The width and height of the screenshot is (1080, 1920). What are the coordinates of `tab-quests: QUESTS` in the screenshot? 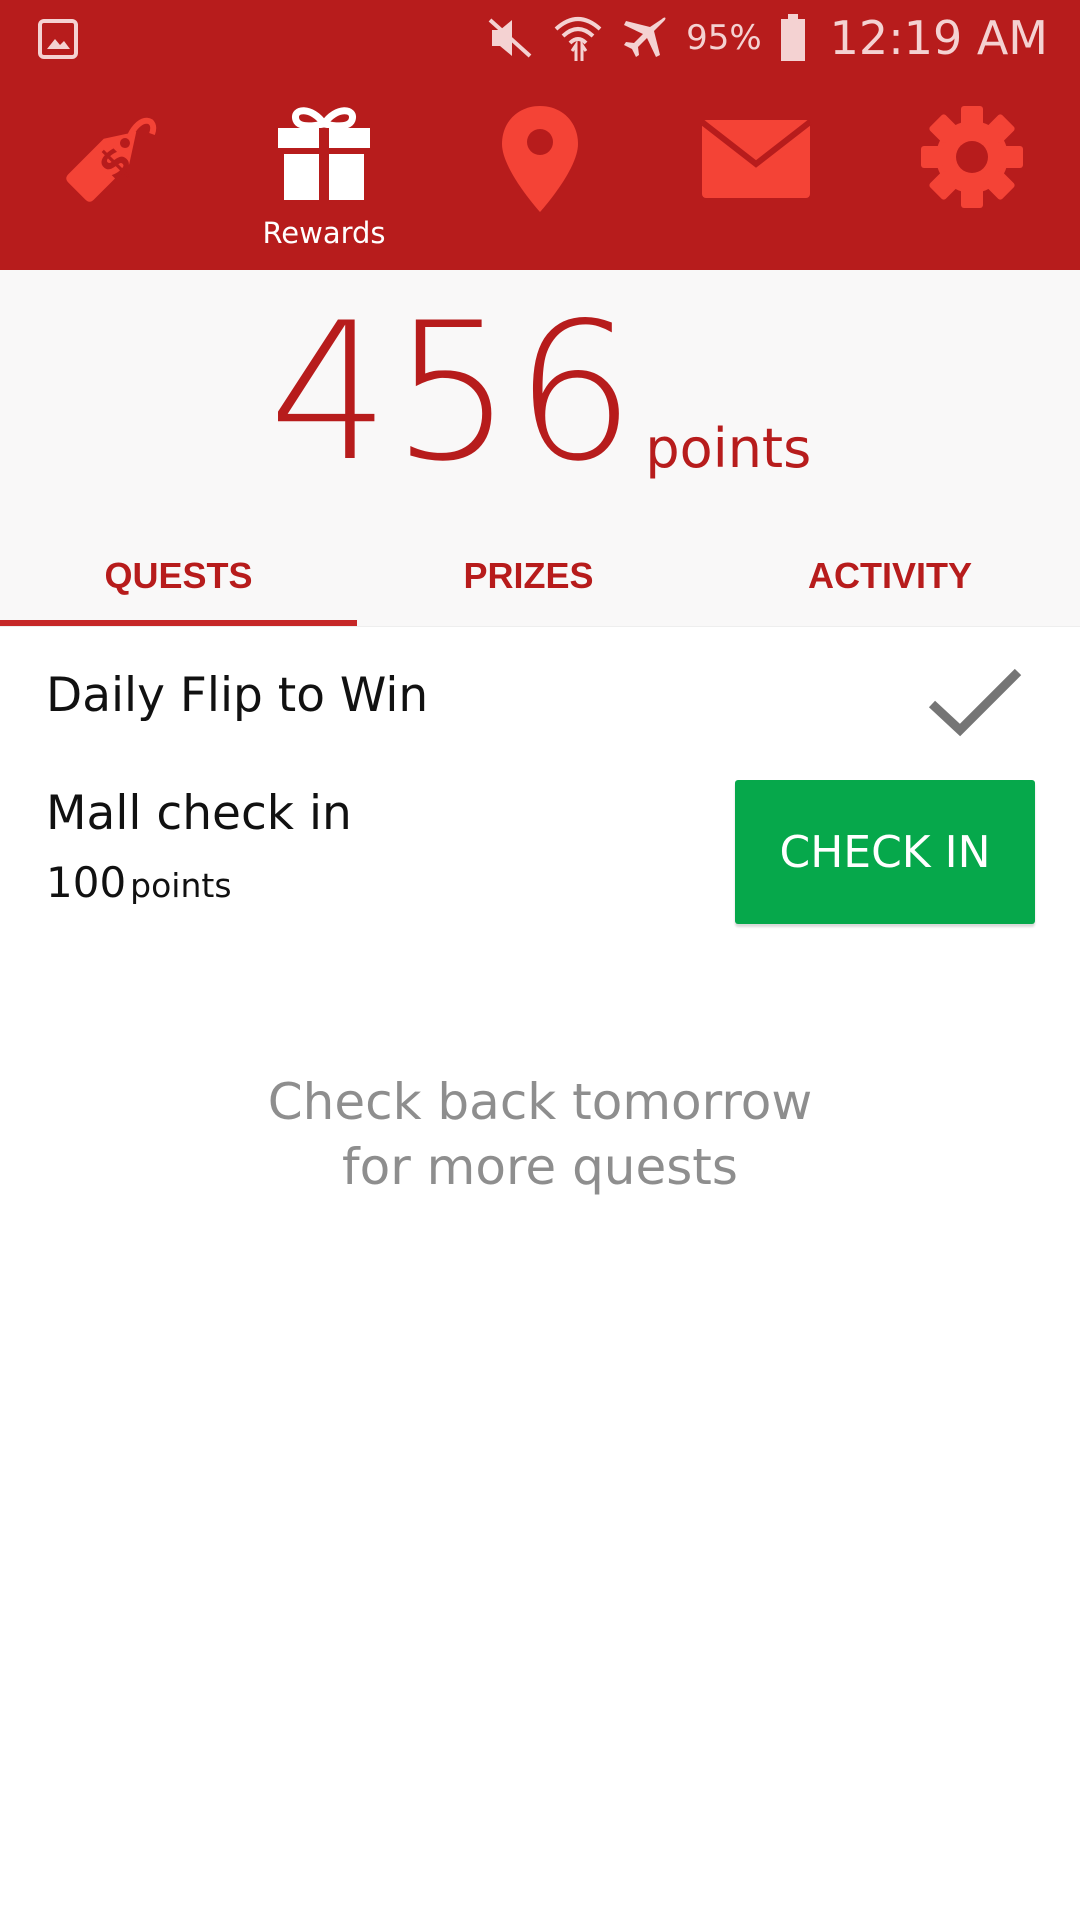 It's located at (178, 576).